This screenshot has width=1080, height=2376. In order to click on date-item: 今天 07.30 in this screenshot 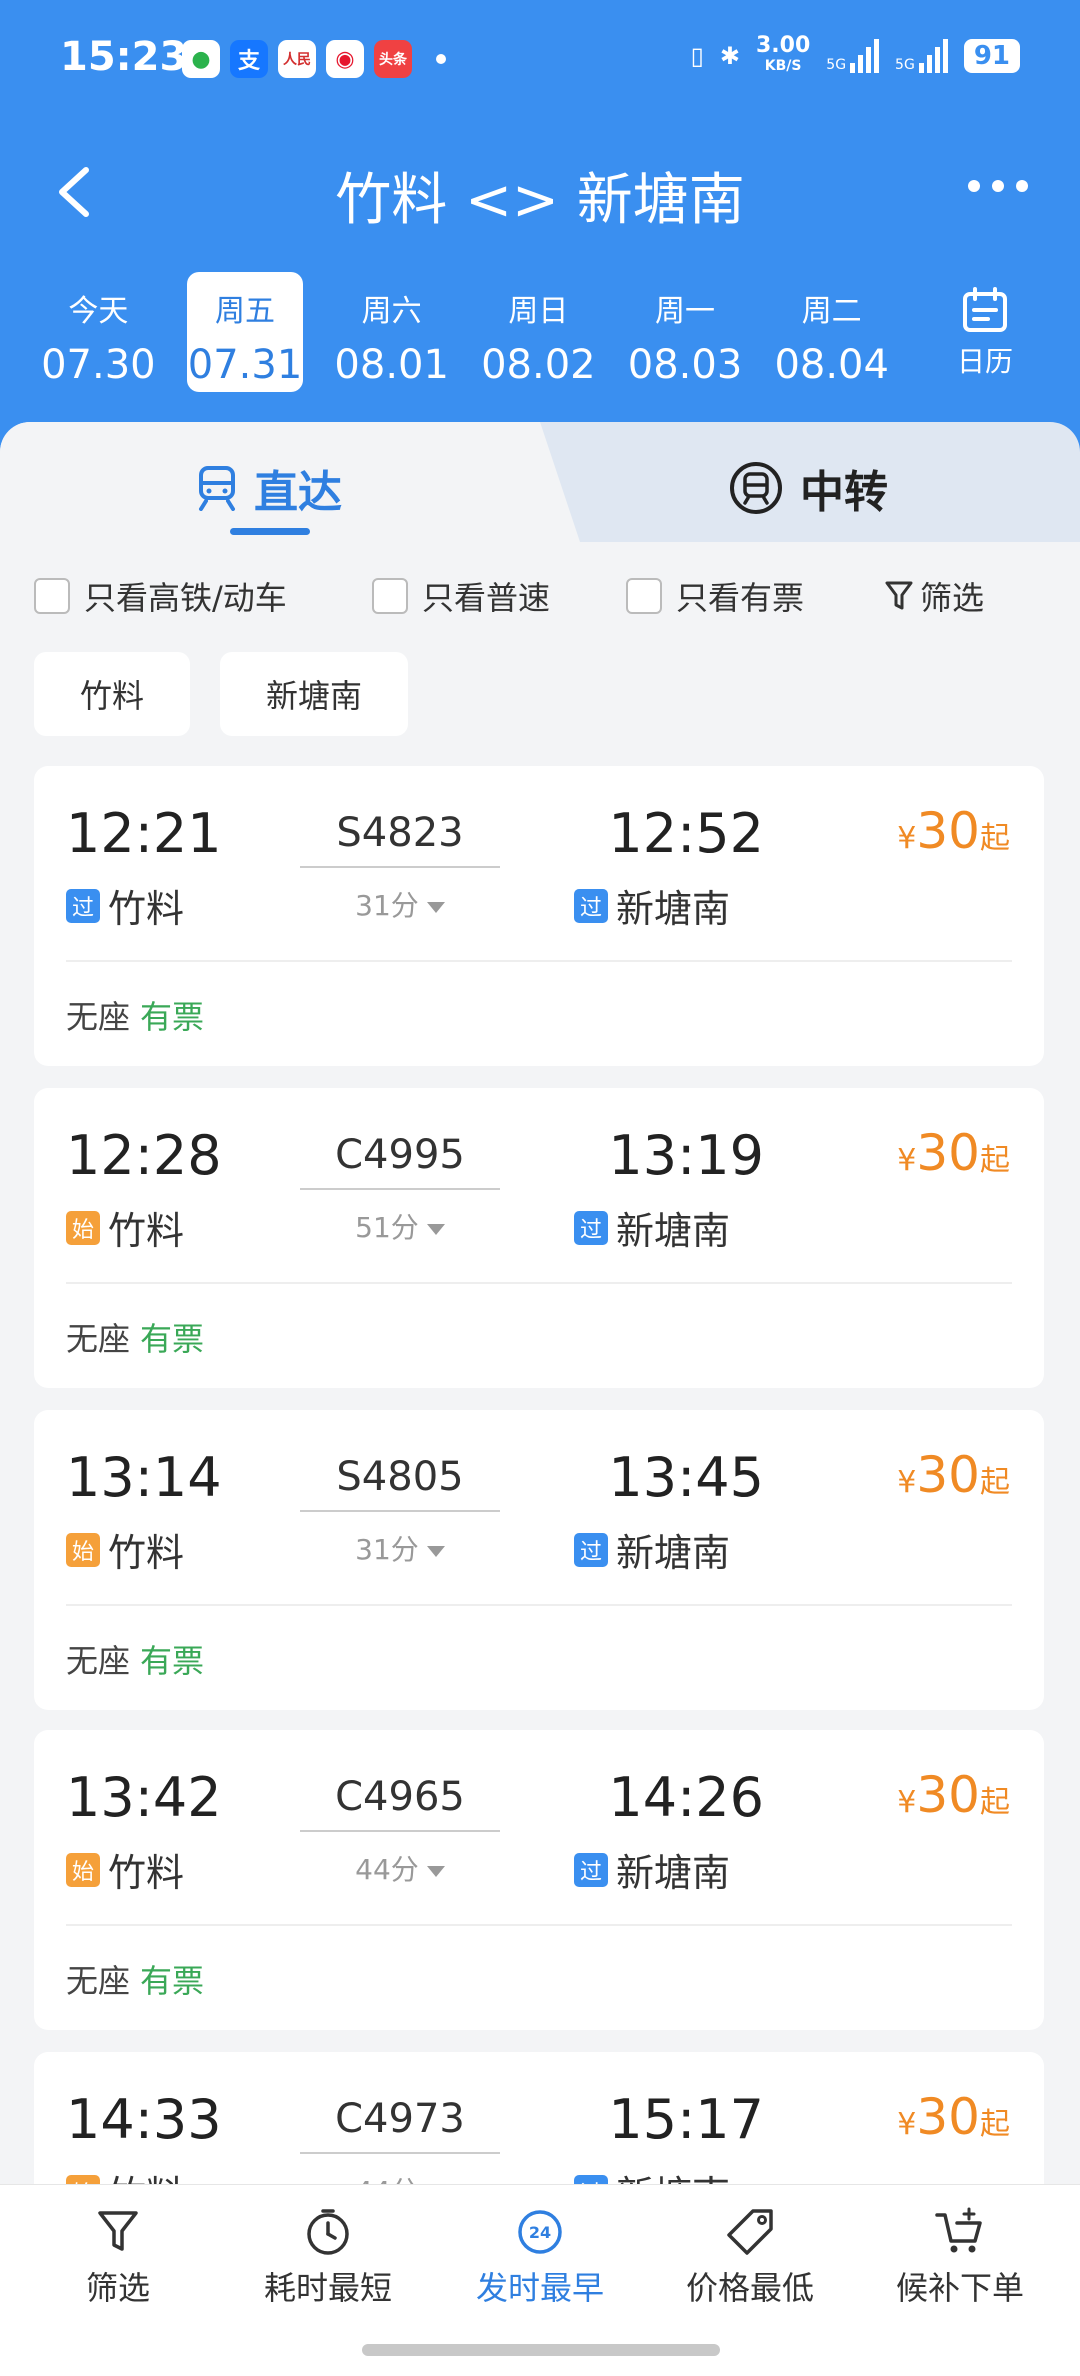, I will do `click(98, 332)`.